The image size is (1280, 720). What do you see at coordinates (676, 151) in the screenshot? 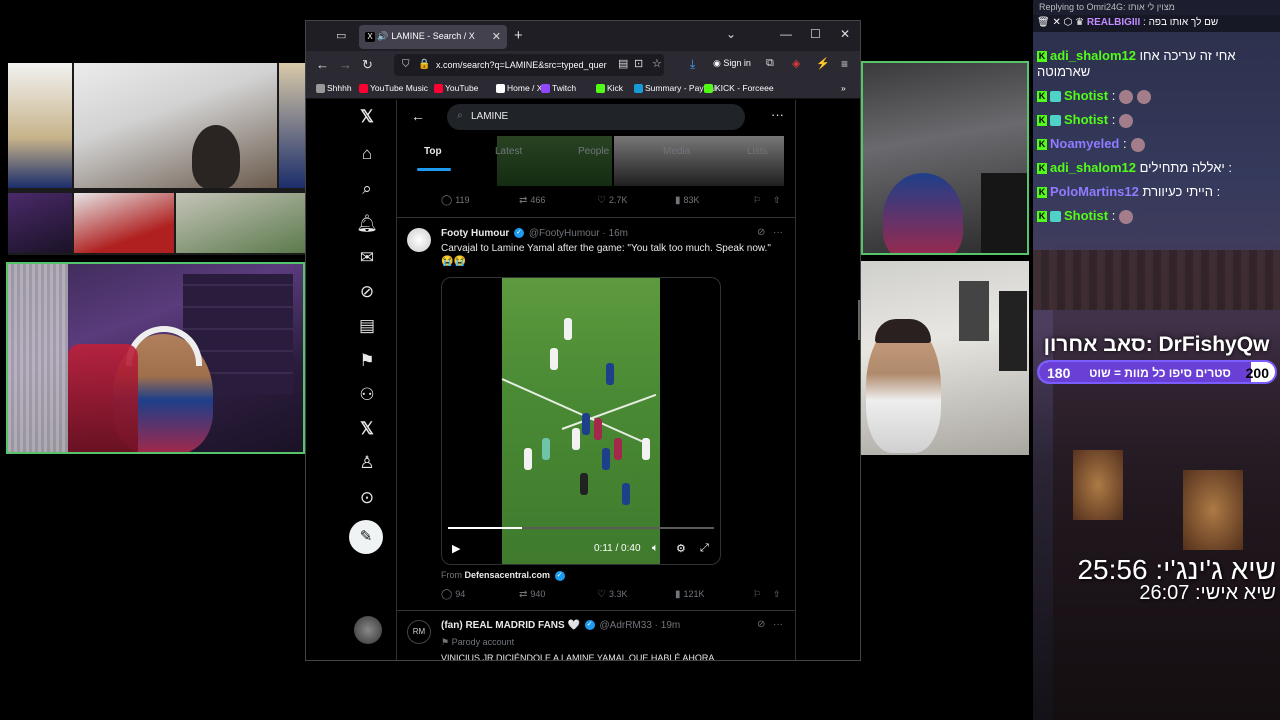
I see `tab-media: Media` at bounding box center [676, 151].